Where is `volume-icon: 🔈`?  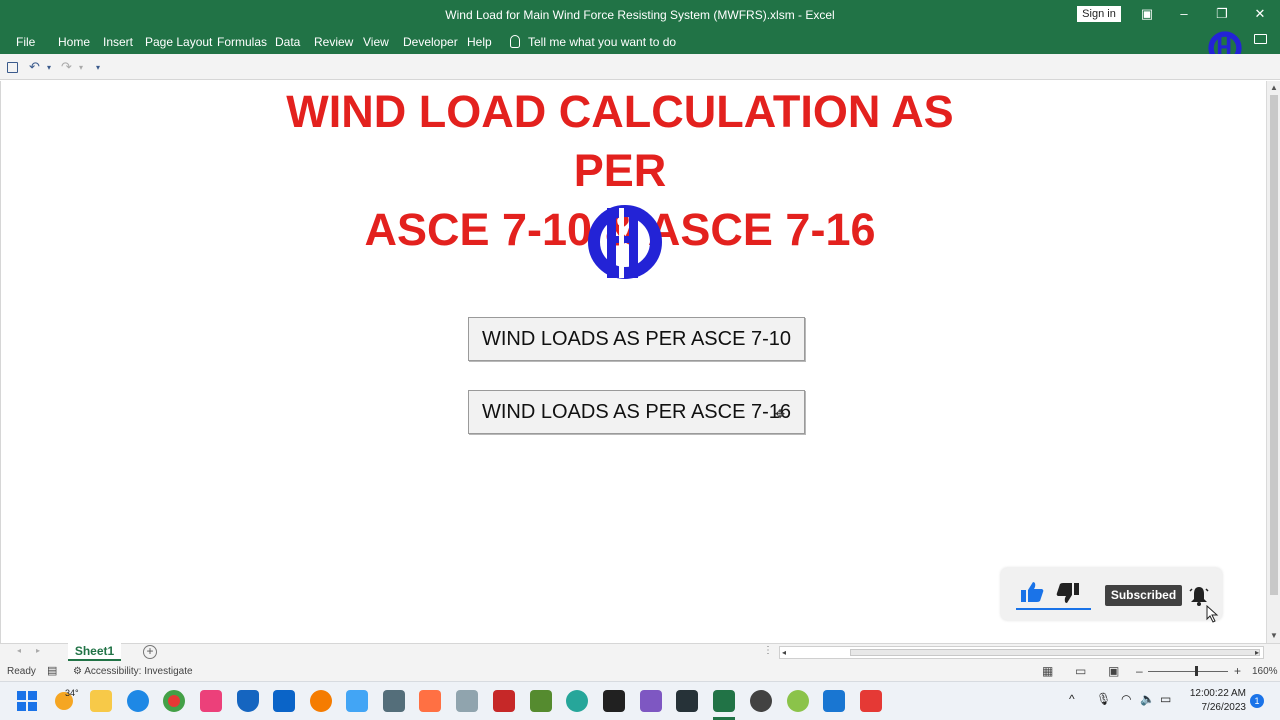 volume-icon: 🔈 is located at coordinates (1147, 699).